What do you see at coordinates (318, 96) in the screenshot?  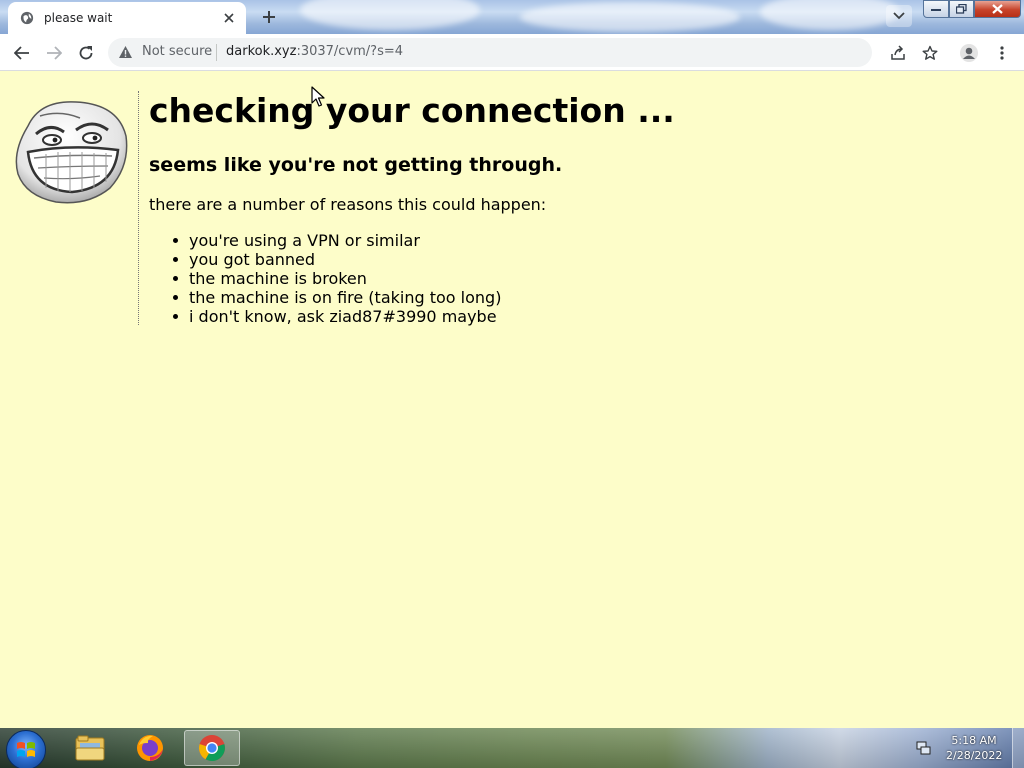 I see `mouse-cursor-icon` at bounding box center [318, 96].